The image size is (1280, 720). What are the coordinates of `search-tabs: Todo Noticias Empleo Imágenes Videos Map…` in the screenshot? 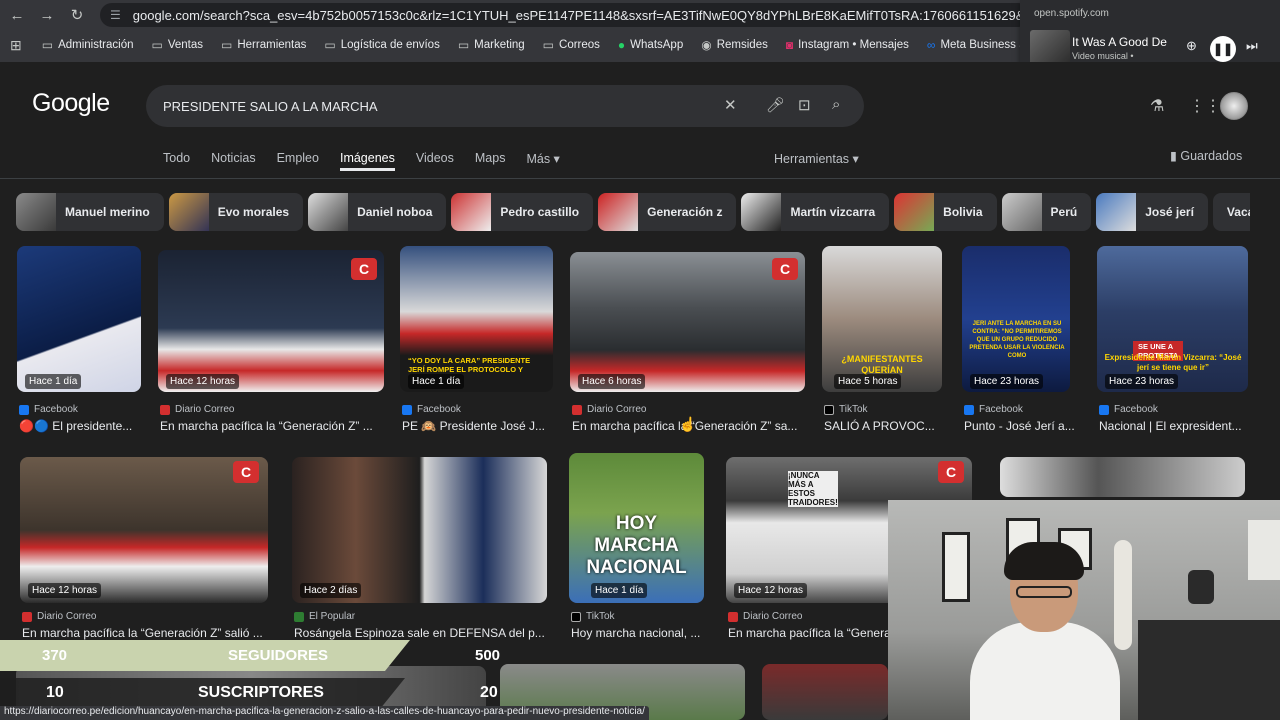 It's located at (372, 161).